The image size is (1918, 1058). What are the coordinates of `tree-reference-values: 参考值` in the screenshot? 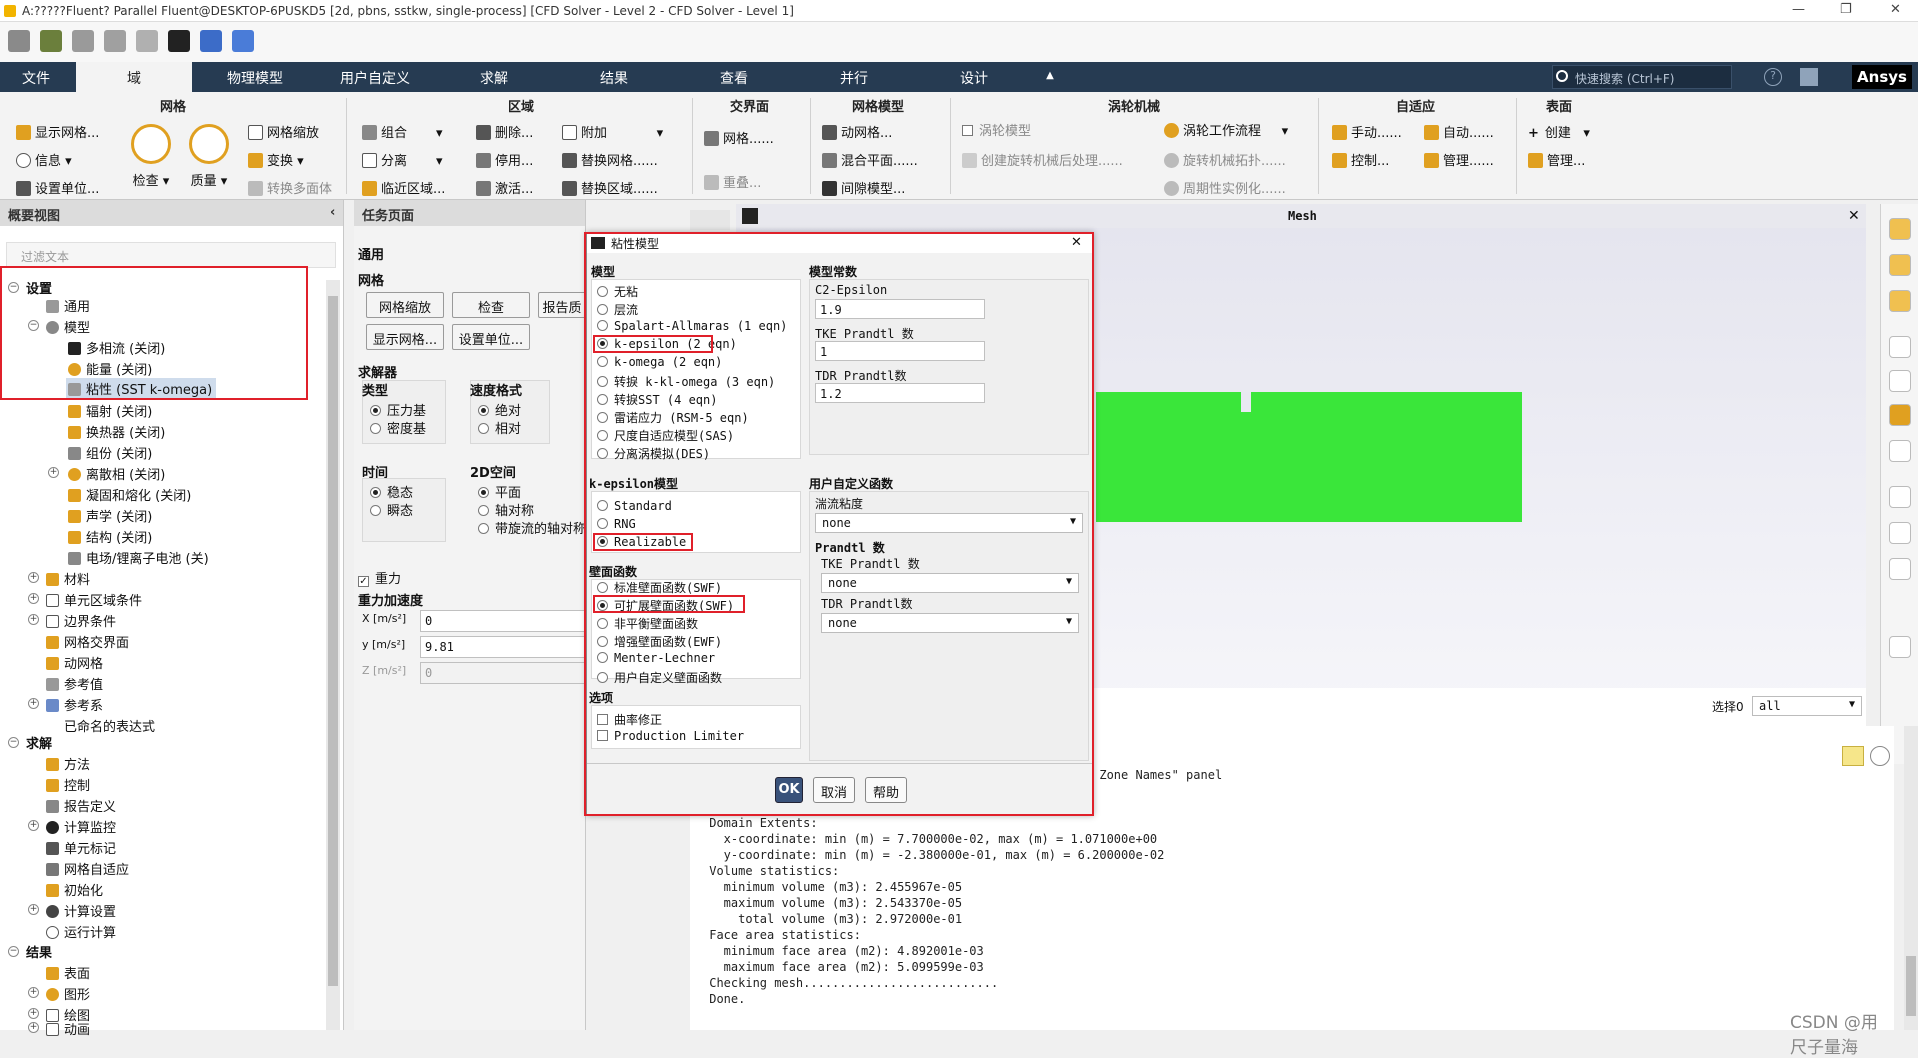 It's located at (74, 683).